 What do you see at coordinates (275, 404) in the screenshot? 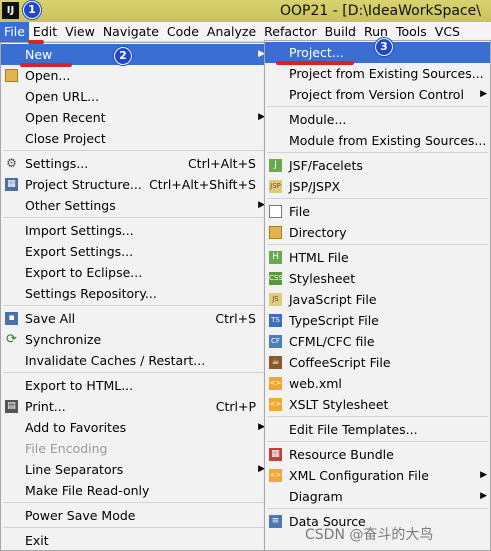
I see `xslt-icon: <>` at bounding box center [275, 404].